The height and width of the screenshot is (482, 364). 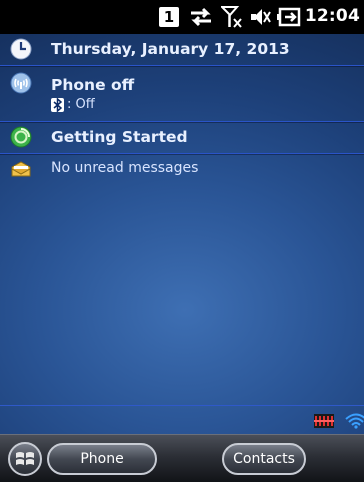 What do you see at coordinates (264, 459) in the screenshot?
I see `contacts-softkey: Contacts` at bounding box center [264, 459].